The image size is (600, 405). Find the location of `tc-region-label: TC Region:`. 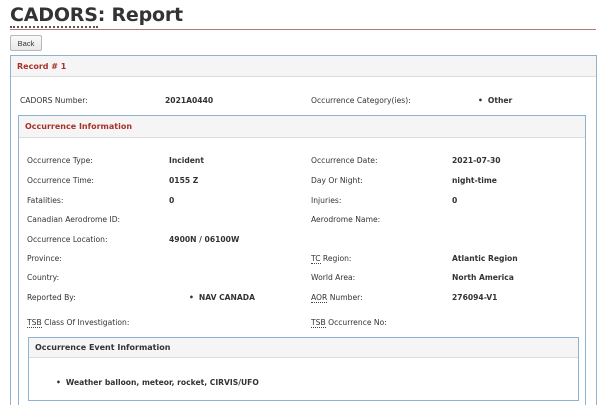

tc-region-label: TC Region: is located at coordinates (331, 259).